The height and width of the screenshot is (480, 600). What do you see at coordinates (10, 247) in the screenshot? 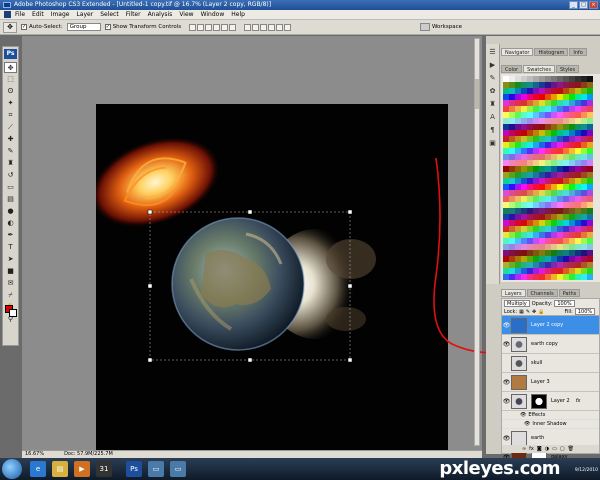
I see `type-icon: T` at bounding box center [10, 247].